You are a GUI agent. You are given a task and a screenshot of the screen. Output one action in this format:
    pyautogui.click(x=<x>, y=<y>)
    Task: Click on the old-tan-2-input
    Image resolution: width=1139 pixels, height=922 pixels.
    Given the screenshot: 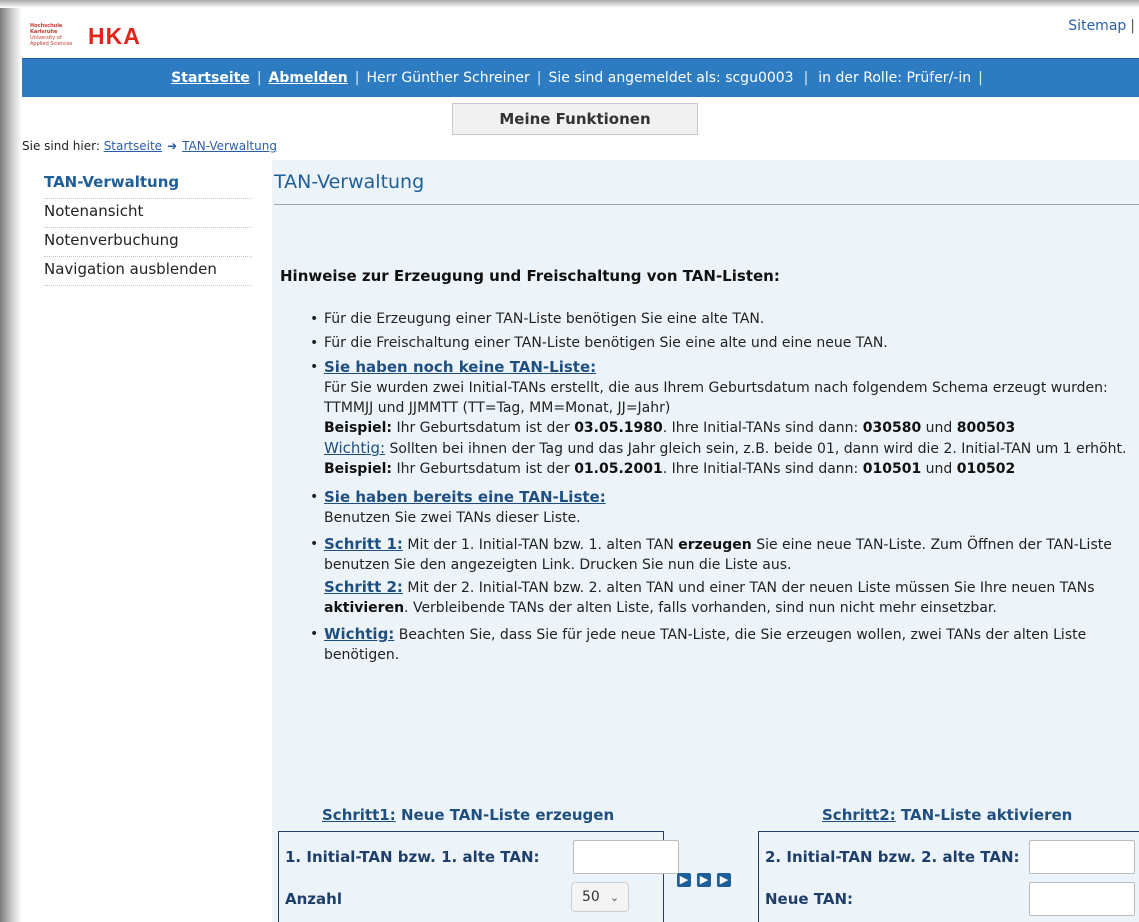 What is the action you would take?
    pyautogui.click(x=1082, y=857)
    